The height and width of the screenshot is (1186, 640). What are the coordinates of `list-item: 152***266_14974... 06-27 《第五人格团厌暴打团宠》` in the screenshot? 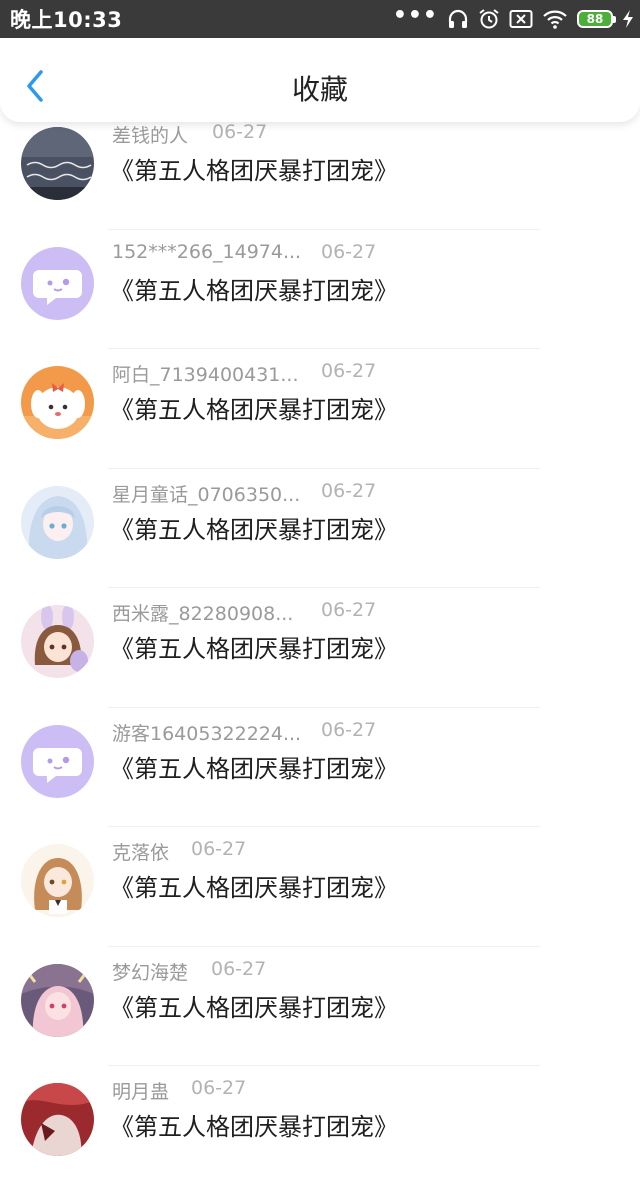 It's located at (320, 289).